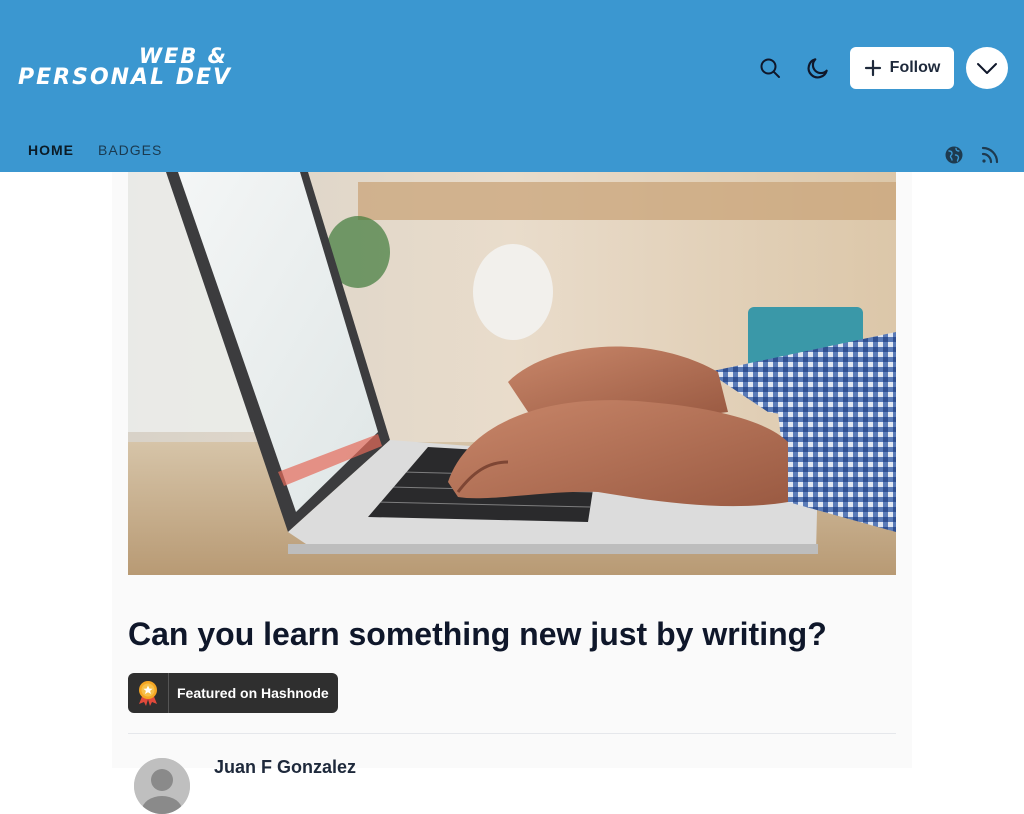  What do you see at coordinates (95, 150) in the screenshot?
I see `blog-nav: HOME BADGES` at bounding box center [95, 150].